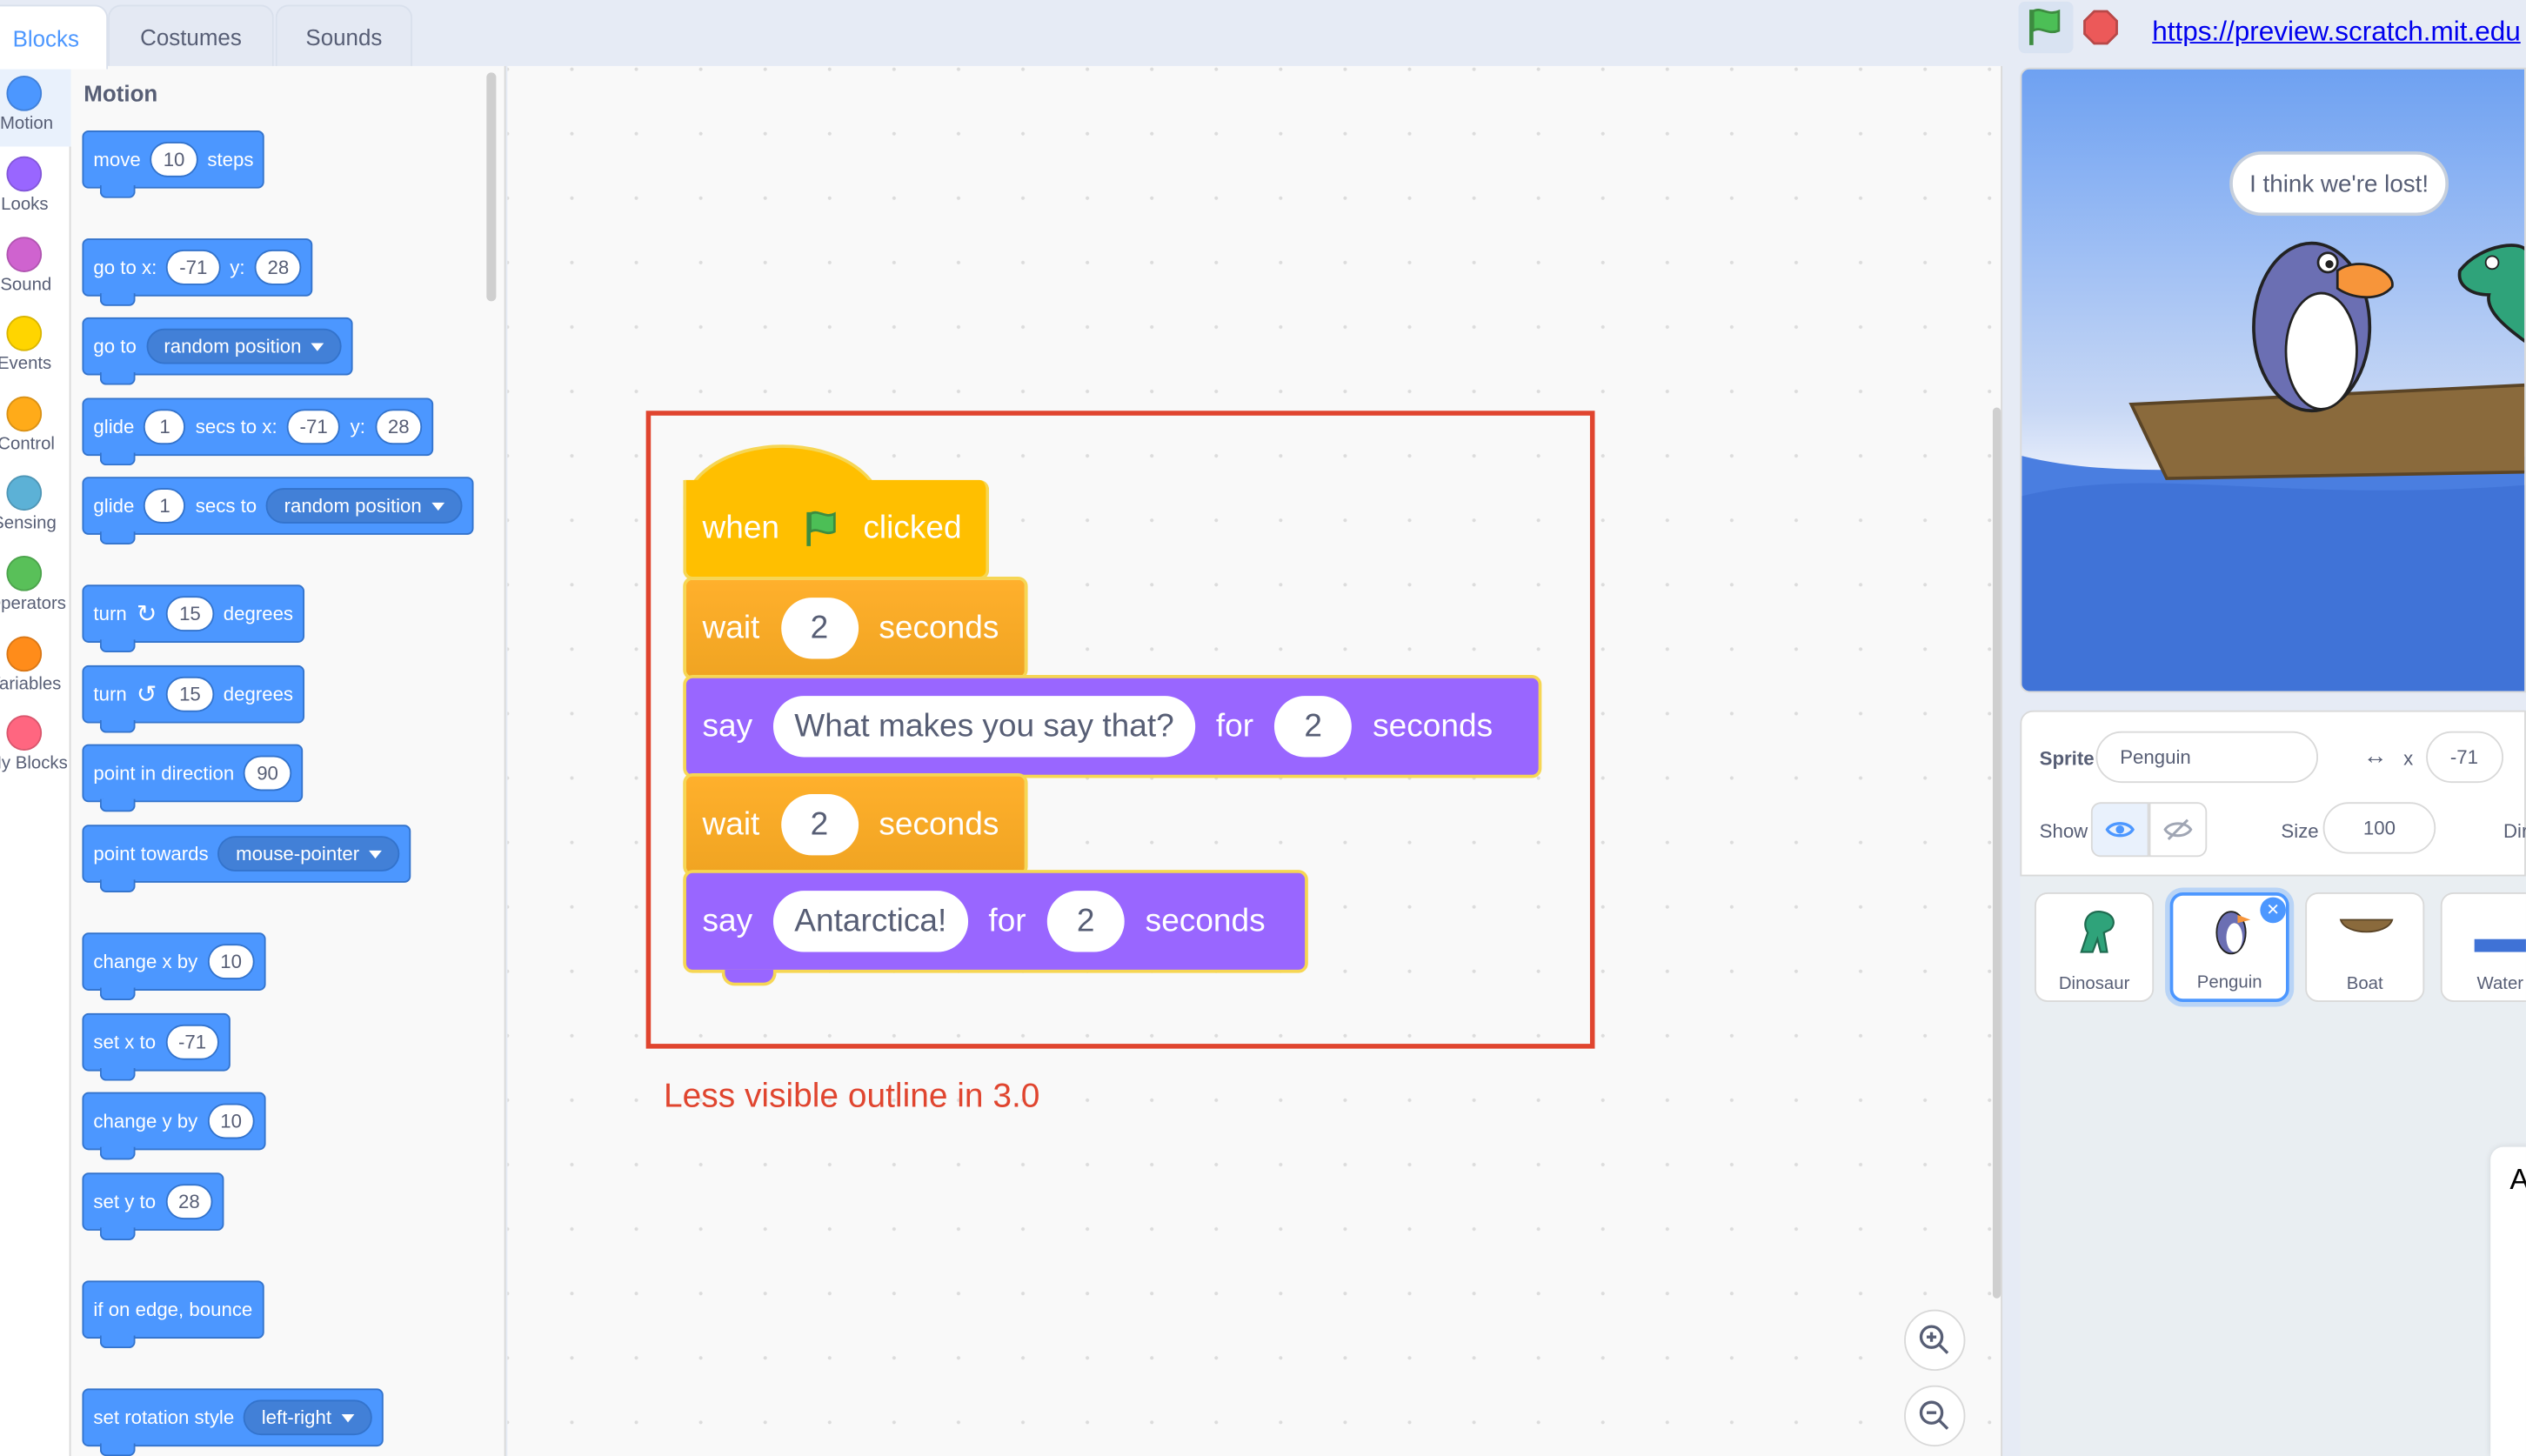  I want to click on size-label: Size, so click(2300, 831).